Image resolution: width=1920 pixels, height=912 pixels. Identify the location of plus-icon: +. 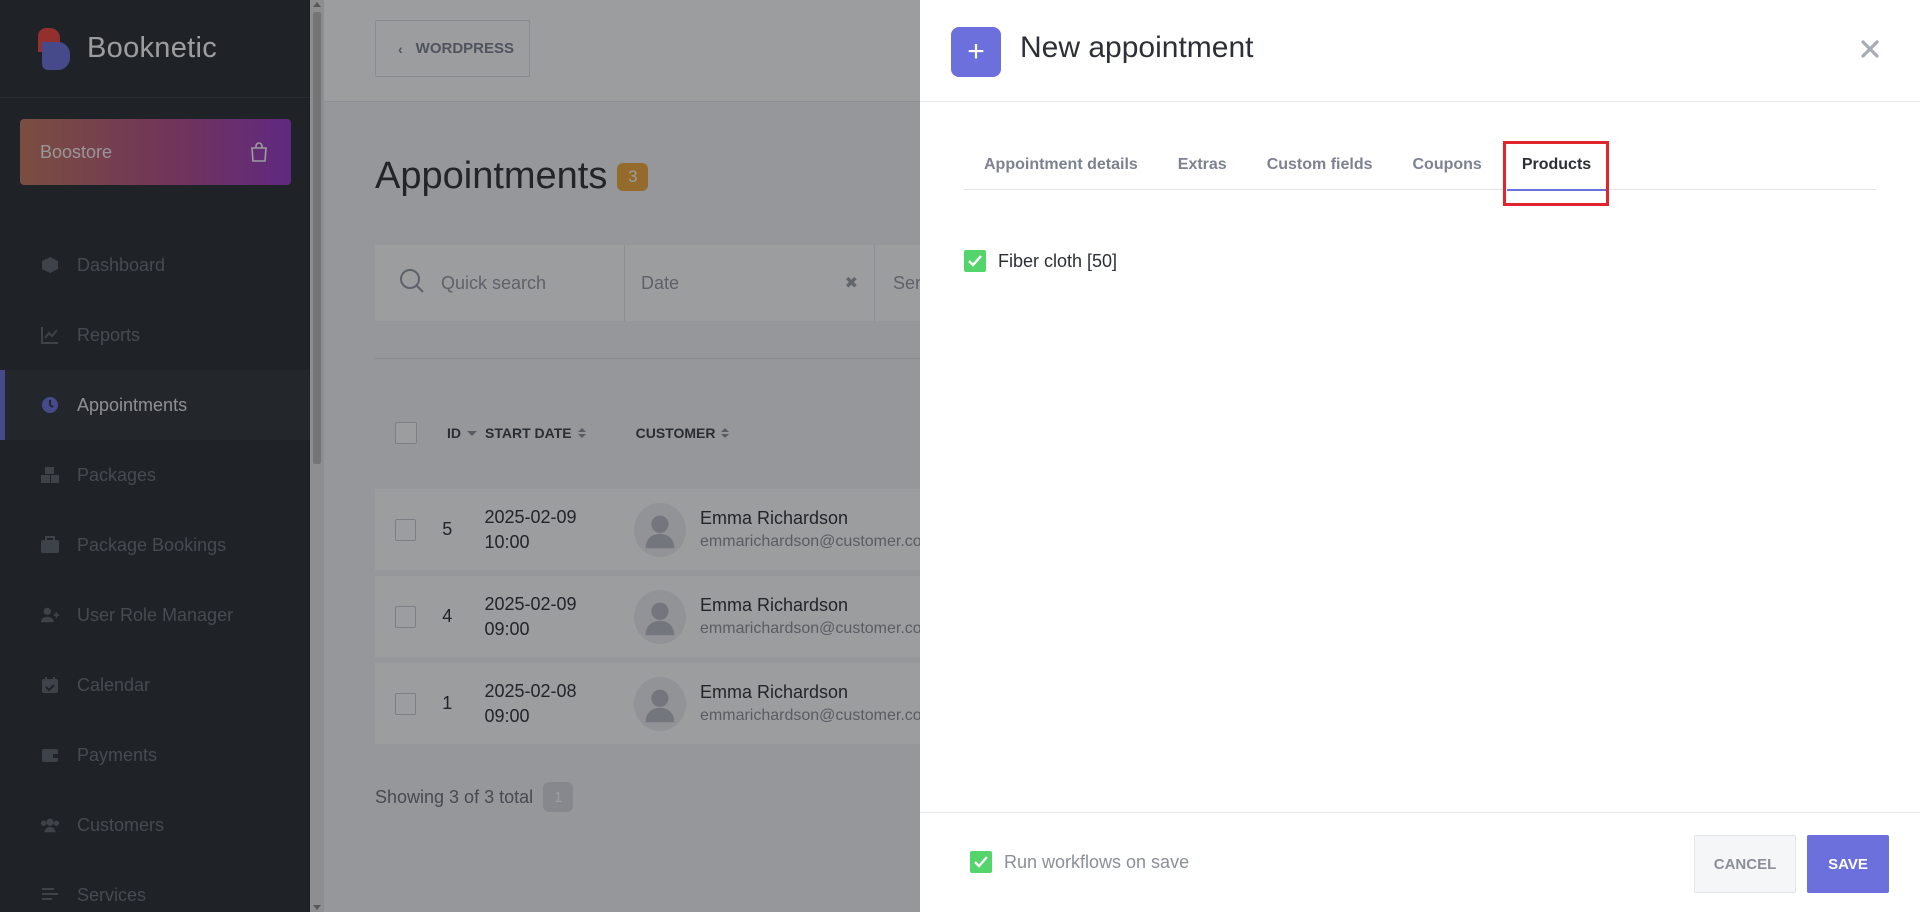
(976, 52).